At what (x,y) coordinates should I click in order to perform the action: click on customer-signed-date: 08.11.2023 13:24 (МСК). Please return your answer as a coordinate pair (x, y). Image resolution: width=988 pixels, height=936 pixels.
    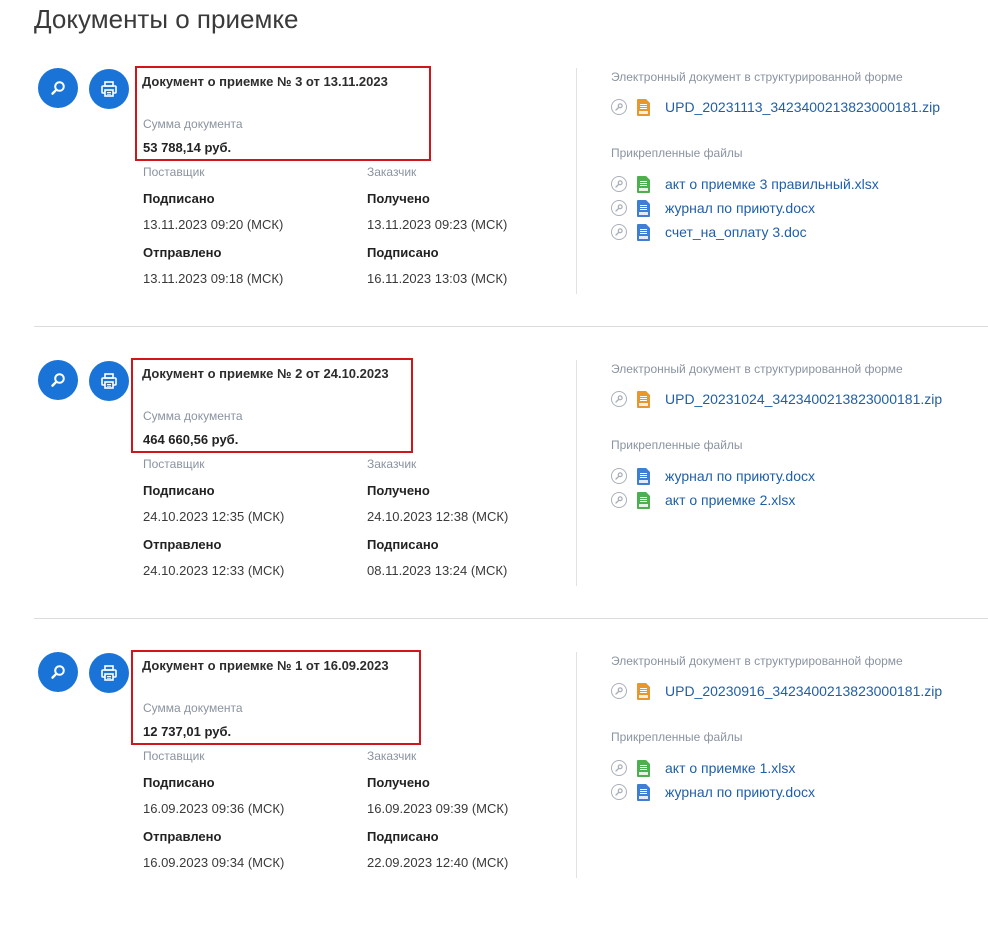
    Looking at the image, I should click on (437, 570).